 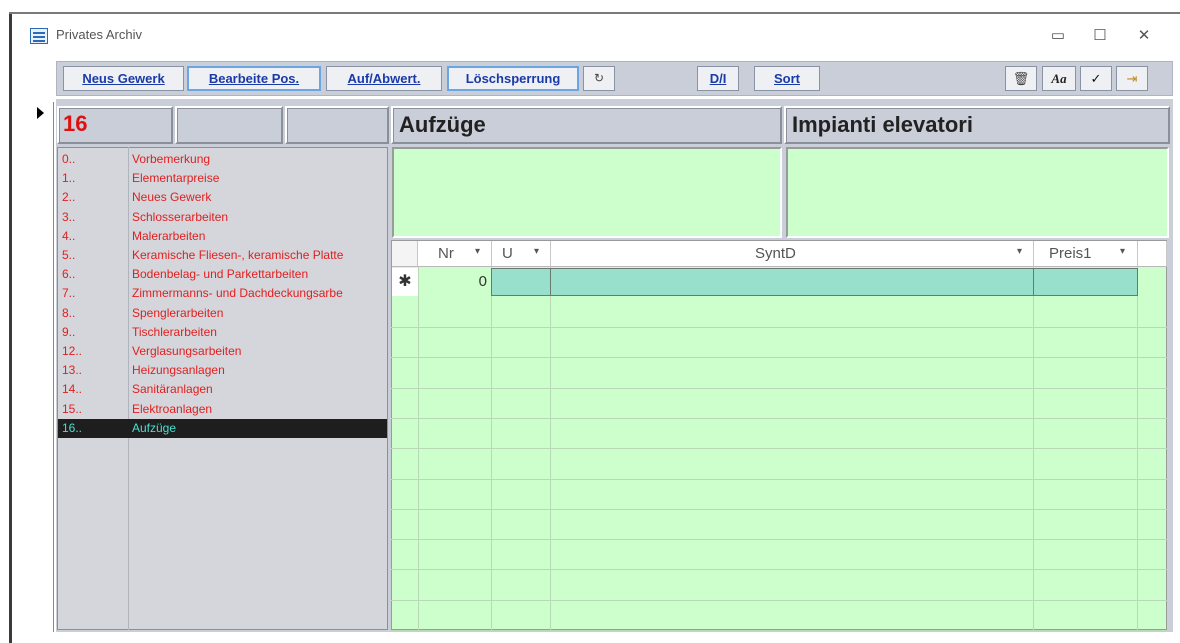 I want to click on list-item: 2.. Neues Gewerk, so click(x=222, y=197).